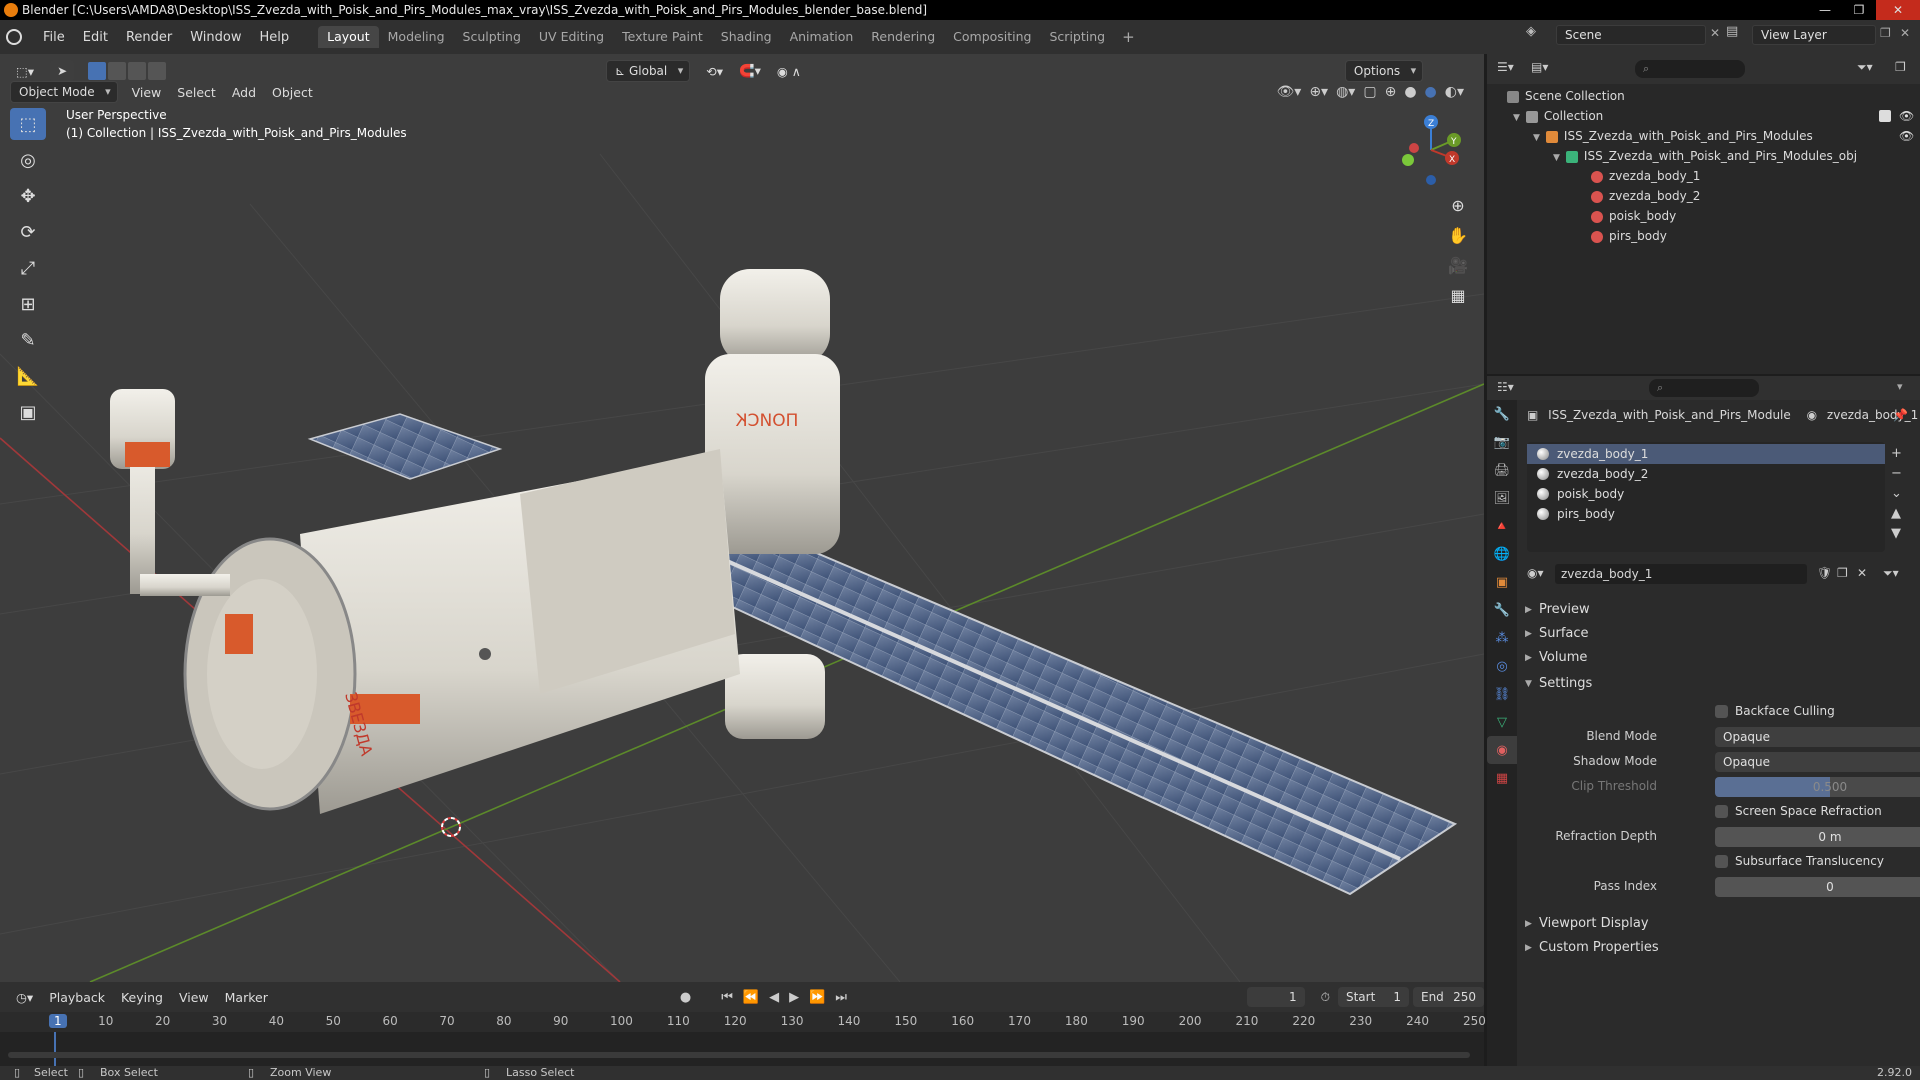 The height and width of the screenshot is (1080, 1920). I want to click on viewport-menu-view: View, so click(147, 92).